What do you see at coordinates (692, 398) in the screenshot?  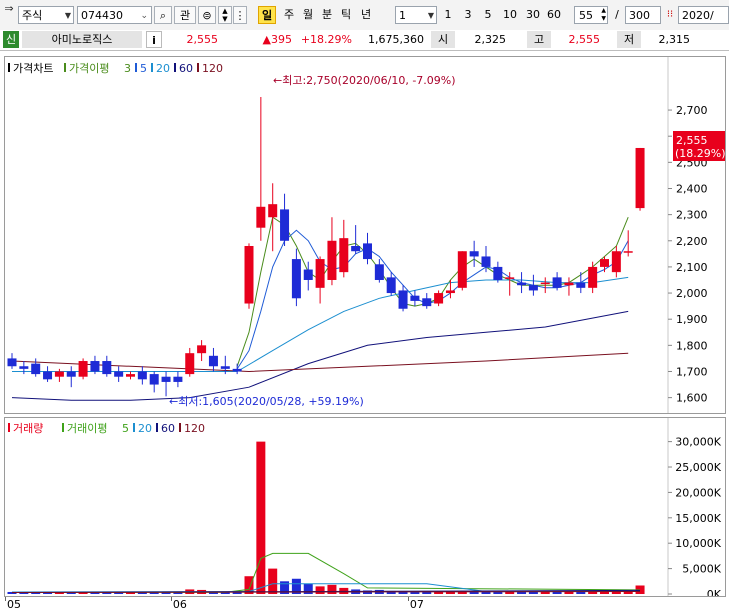 I see `price-tick-label: 1,600` at bounding box center [692, 398].